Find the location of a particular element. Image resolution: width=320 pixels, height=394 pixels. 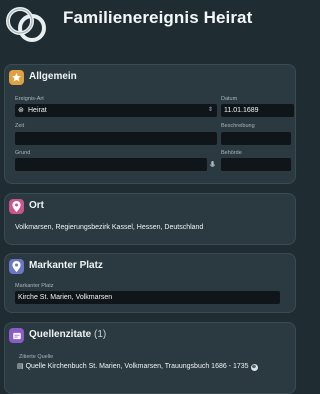

time-field is located at coordinates (116, 138).